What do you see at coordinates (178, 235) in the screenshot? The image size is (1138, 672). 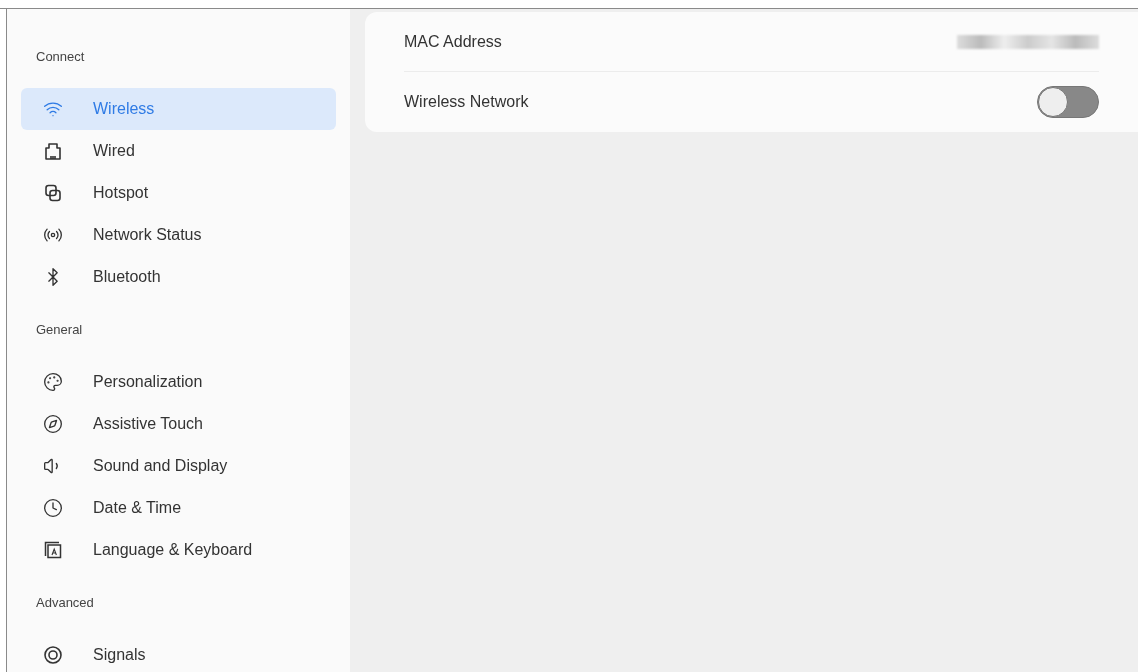 I see `sidebar-item: Network Status` at bounding box center [178, 235].